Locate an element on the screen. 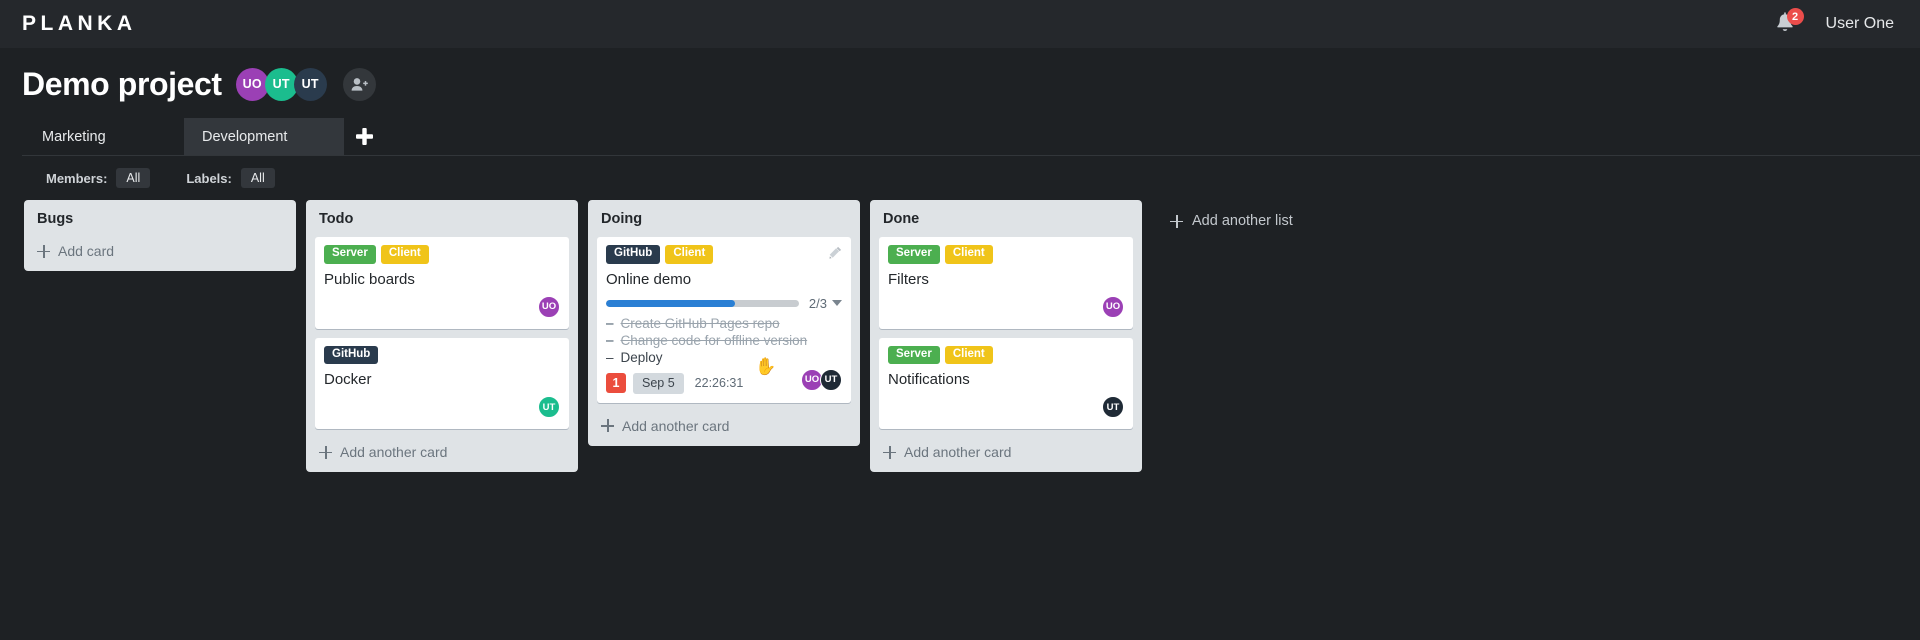 Image resolution: width=1920 pixels, height=640 pixels. pencil-icon is located at coordinates (835, 252).